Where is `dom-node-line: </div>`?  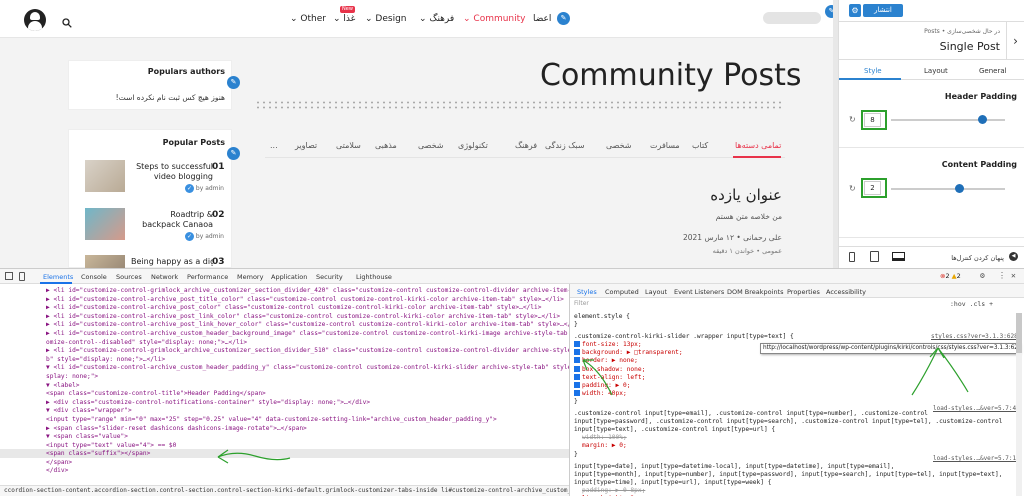
dom-node-line: </div> is located at coordinates (307, 471).